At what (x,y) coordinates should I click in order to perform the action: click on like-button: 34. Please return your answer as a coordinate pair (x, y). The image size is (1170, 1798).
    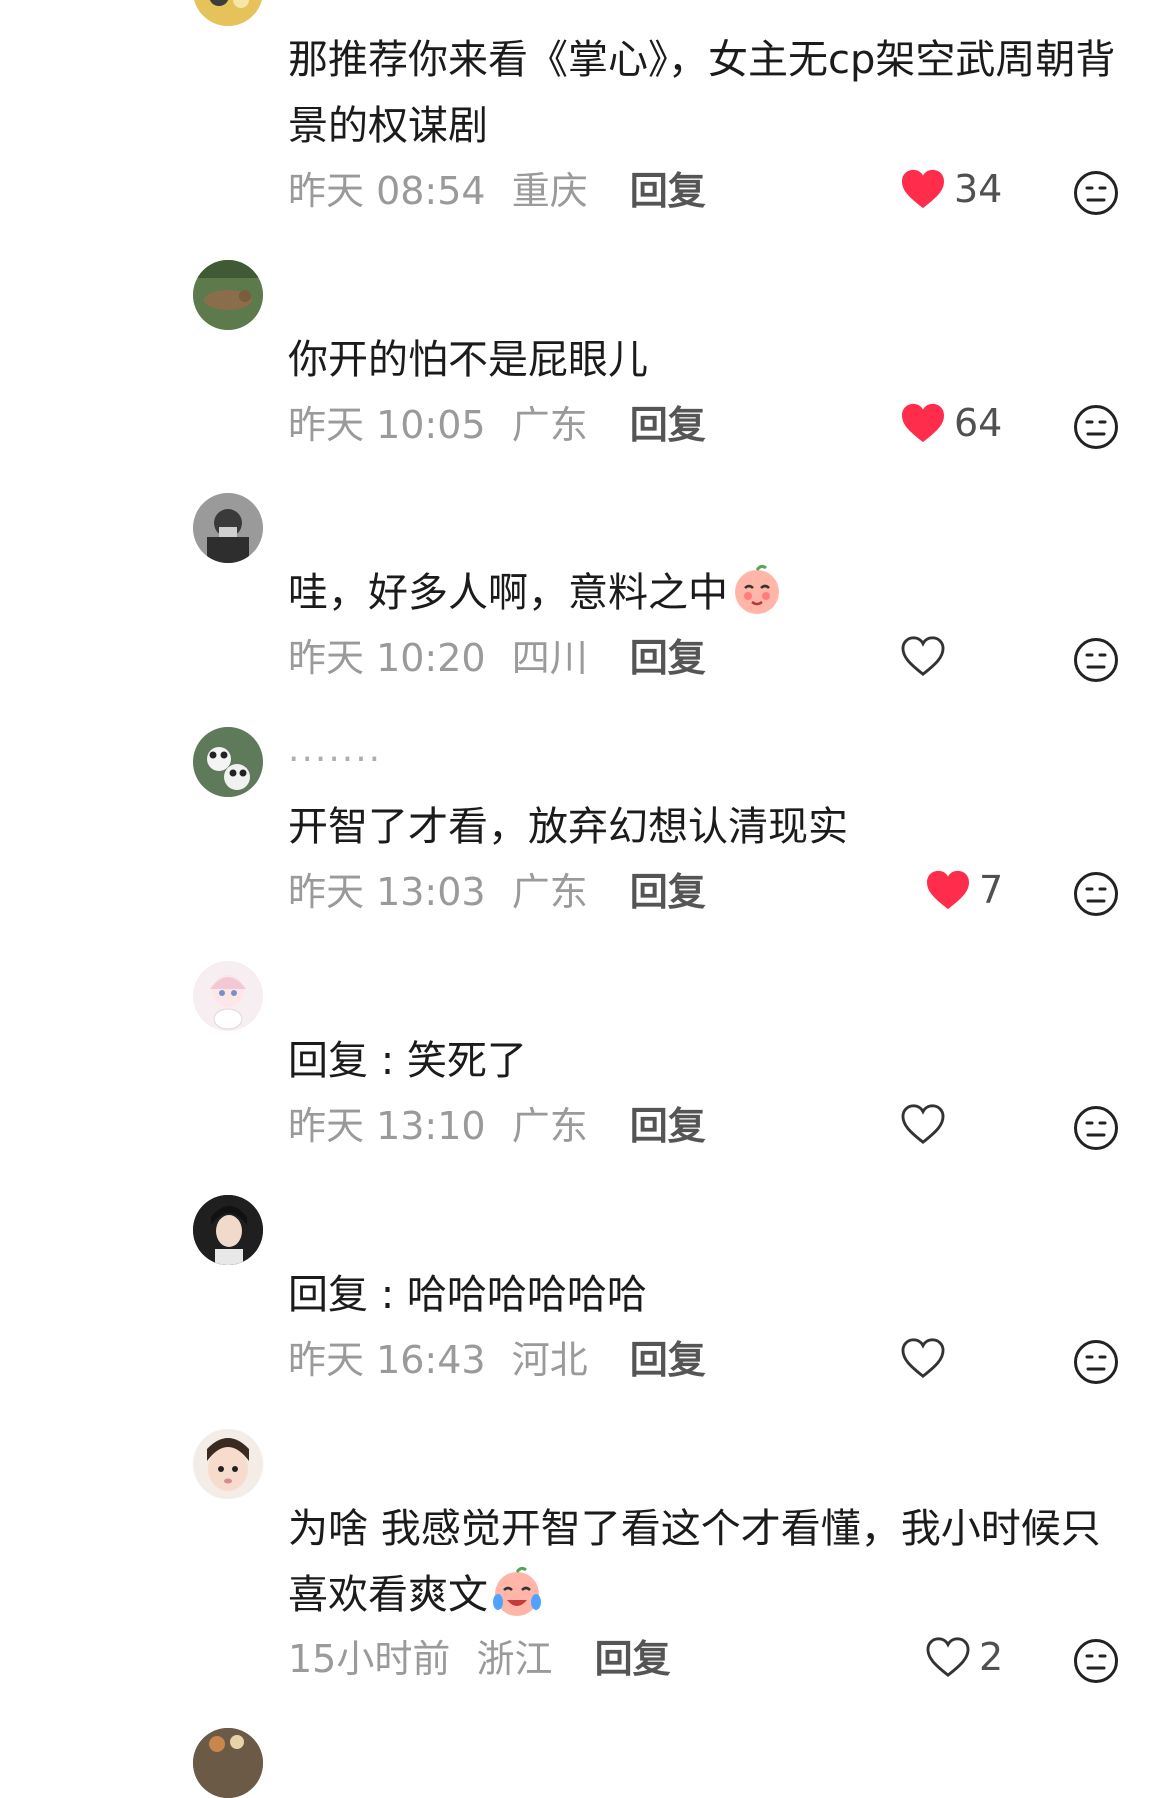
    Looking at the image, I should click on (951, 189).